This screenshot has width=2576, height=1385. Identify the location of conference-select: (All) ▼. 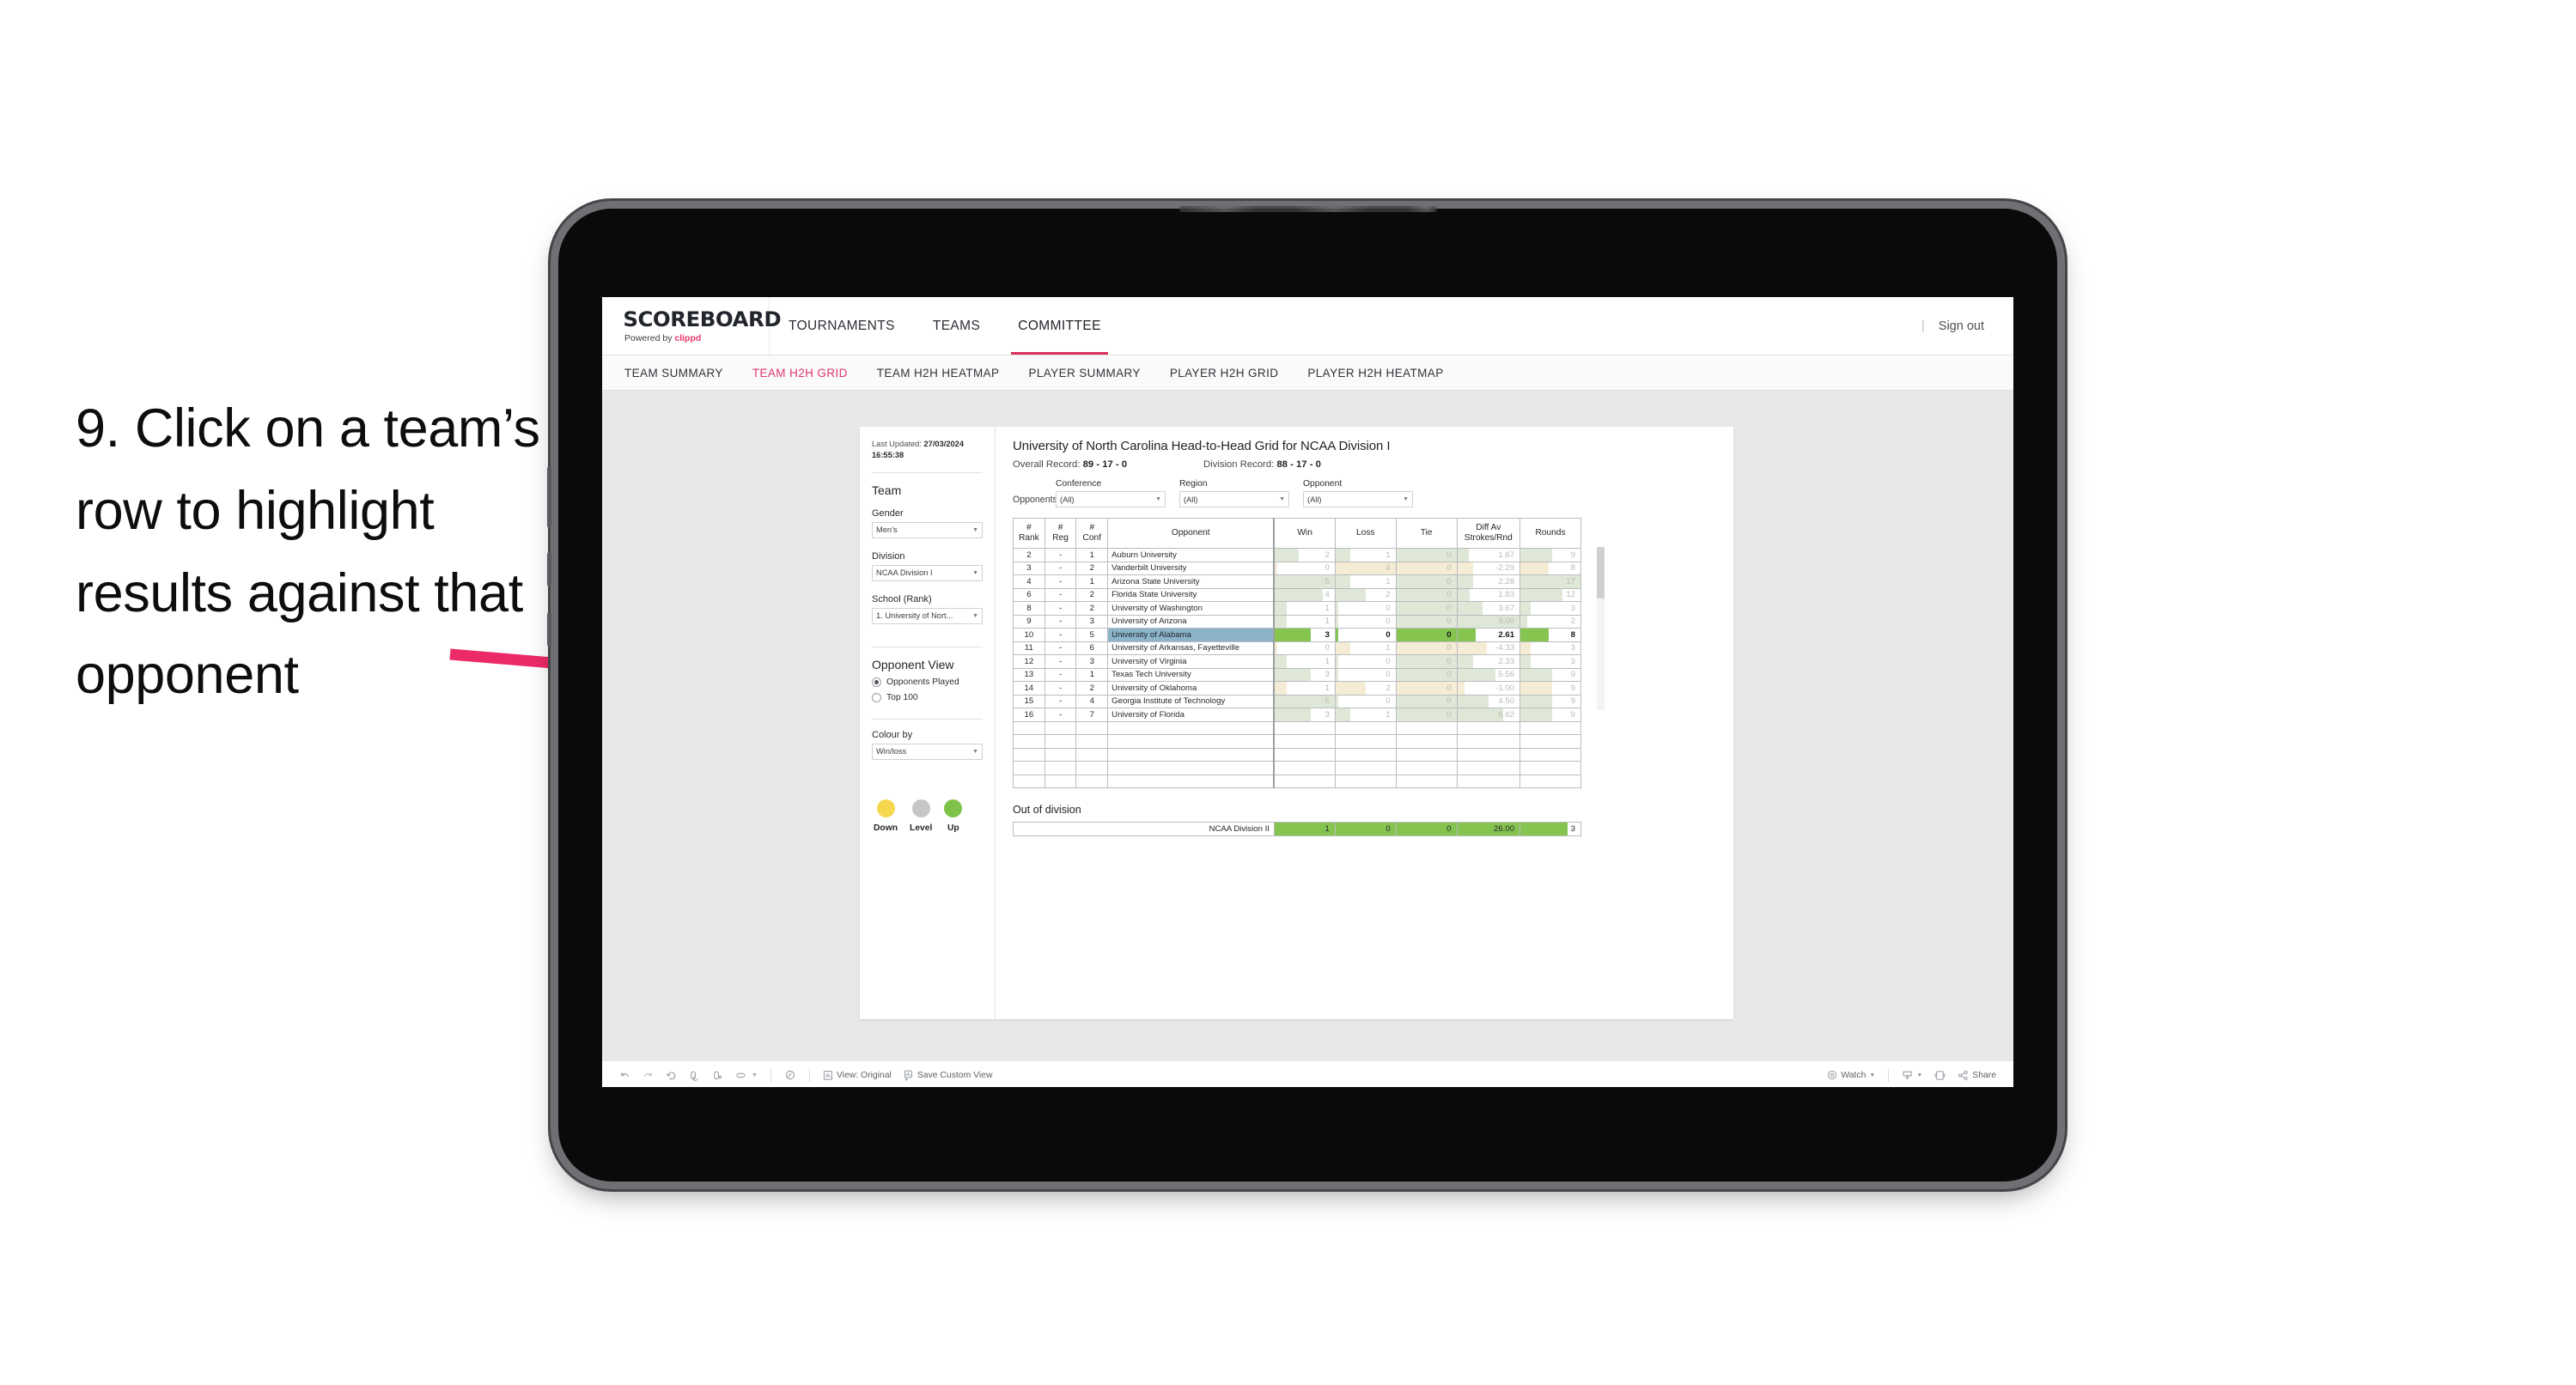
(1111, 499).